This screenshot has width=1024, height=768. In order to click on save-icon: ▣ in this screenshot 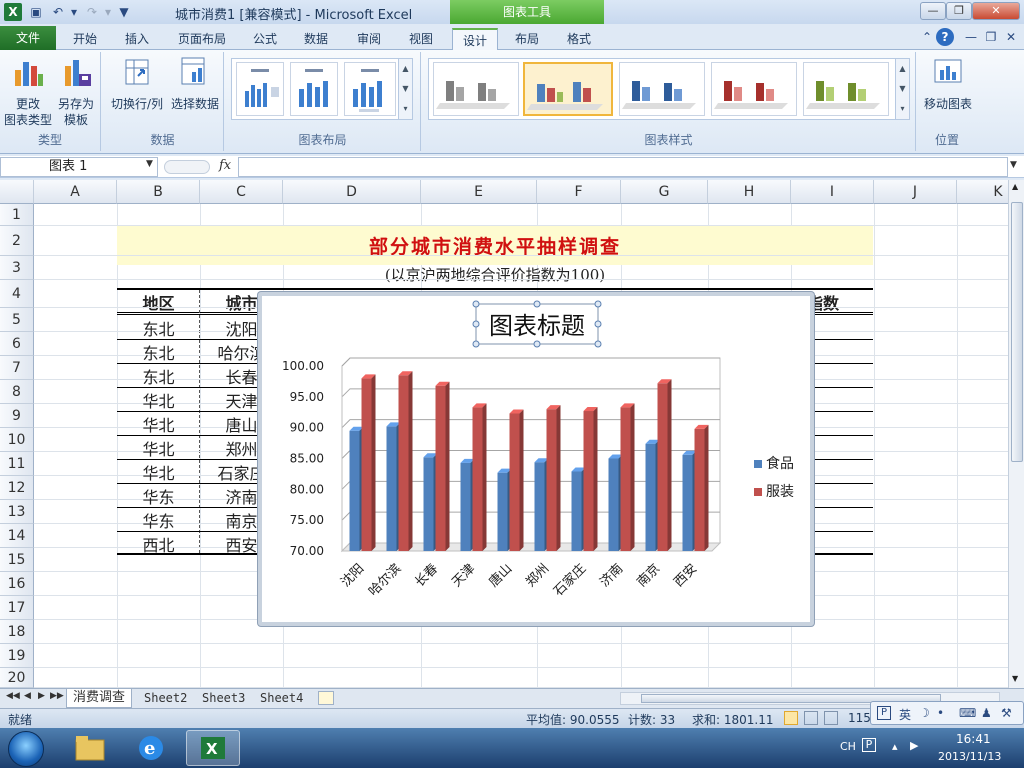, I will do `click(36, 12)`.